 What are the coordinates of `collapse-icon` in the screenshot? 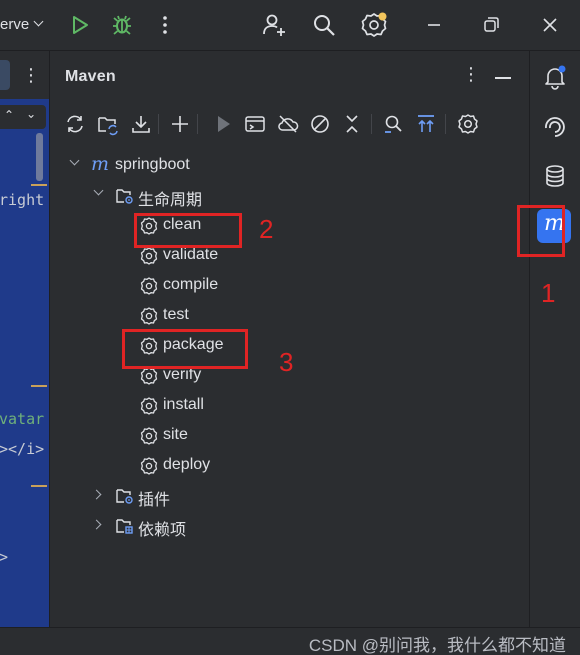 It's located at (352, 124).